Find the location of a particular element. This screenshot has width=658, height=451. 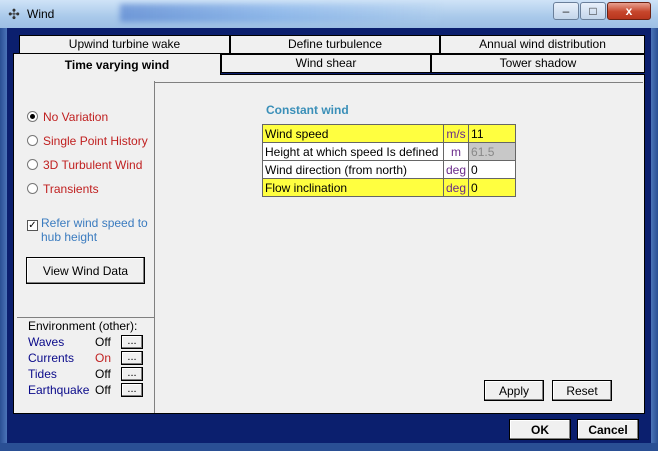

flow-inclination-label: Flow inclination is located at coordinates (353, 187).